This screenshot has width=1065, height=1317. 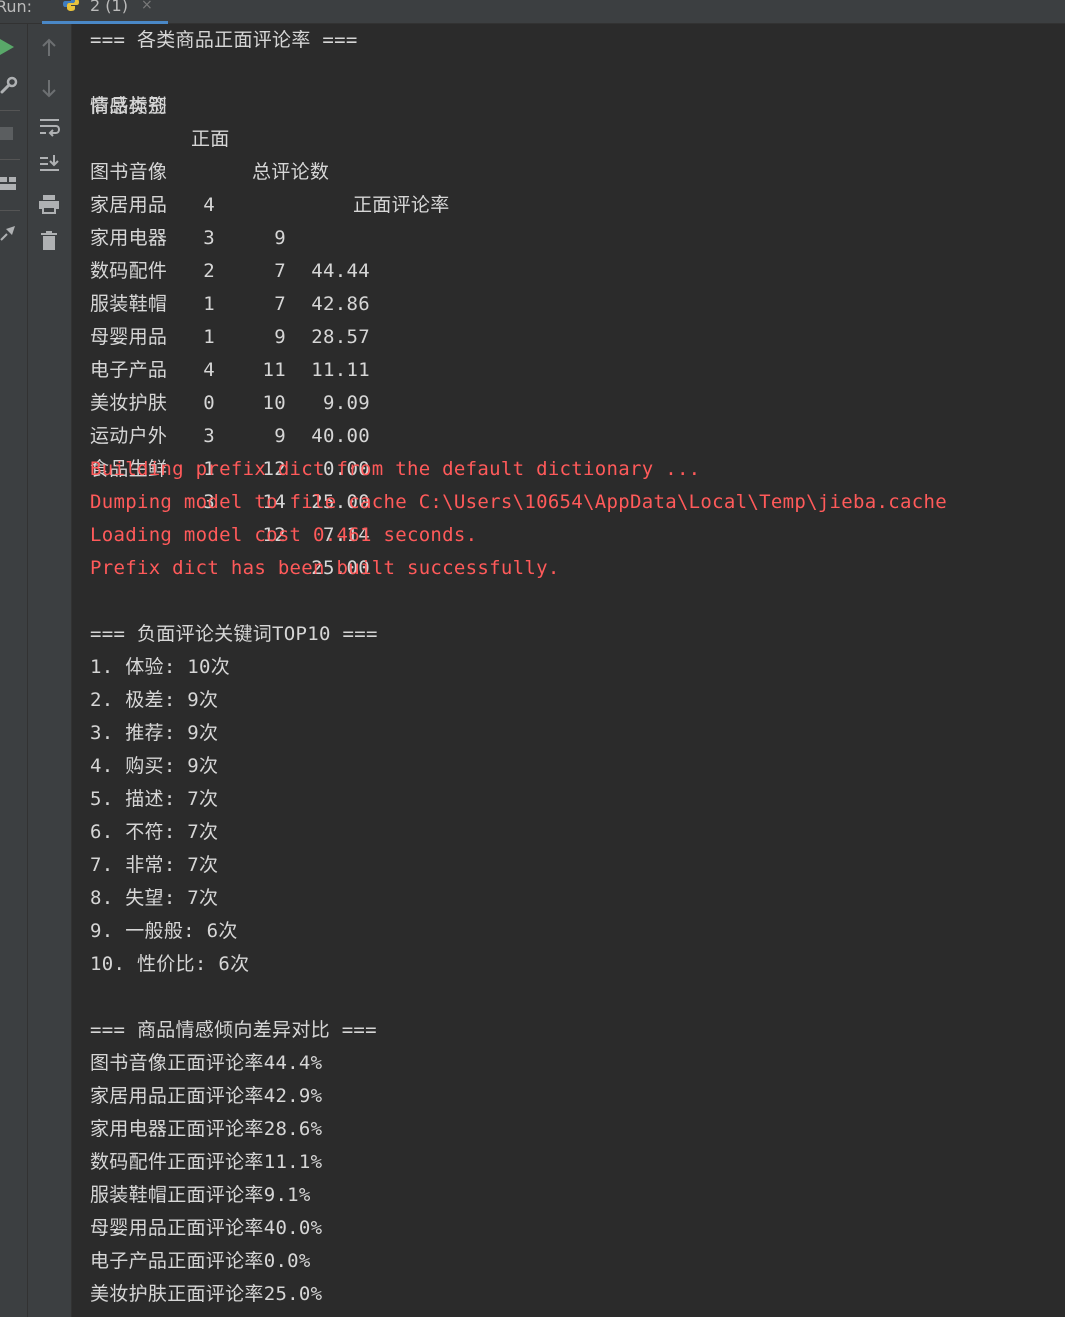 What do you see at coordinates (154, 733) in the screenshot?
I see `list-item: 3. 推荐: 9次` at bounding box center [154, 733].